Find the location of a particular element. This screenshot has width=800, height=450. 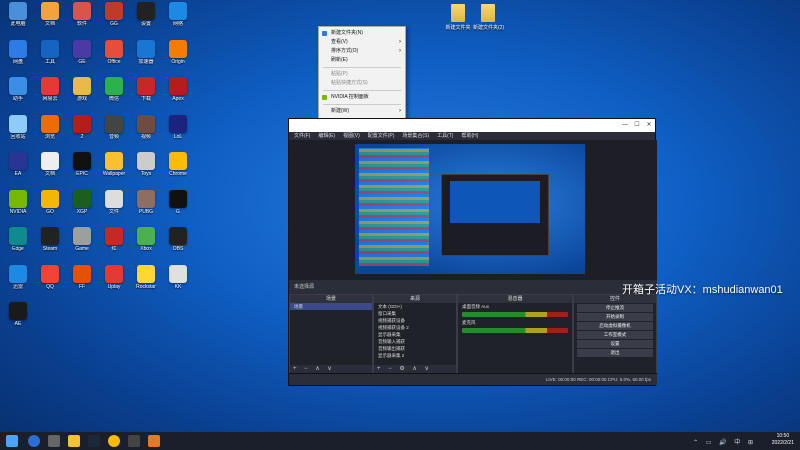

desktop-icon: 文件 is located at coordinates (114, 206).